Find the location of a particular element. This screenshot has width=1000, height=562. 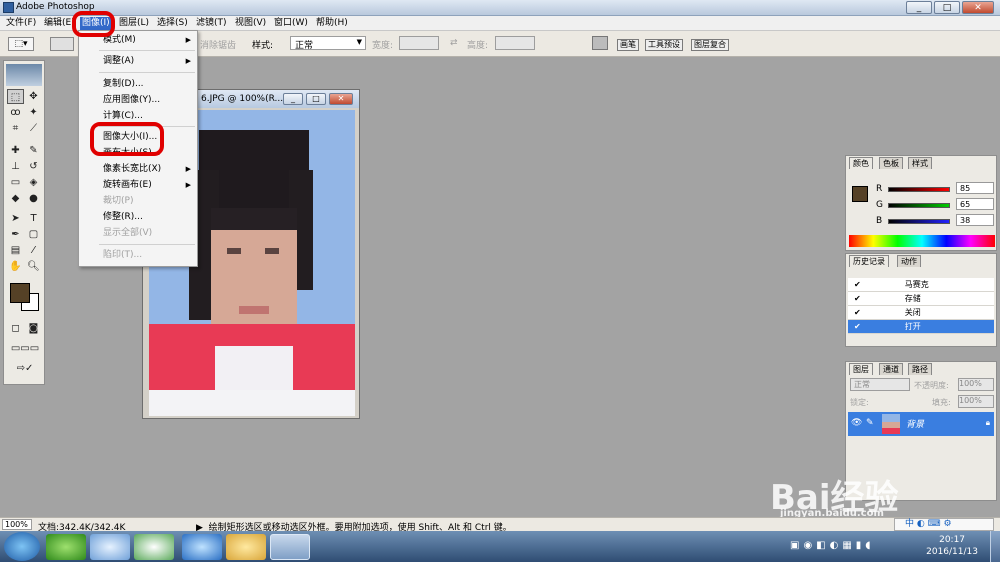

b-slider is located at coordinates (919, 221).